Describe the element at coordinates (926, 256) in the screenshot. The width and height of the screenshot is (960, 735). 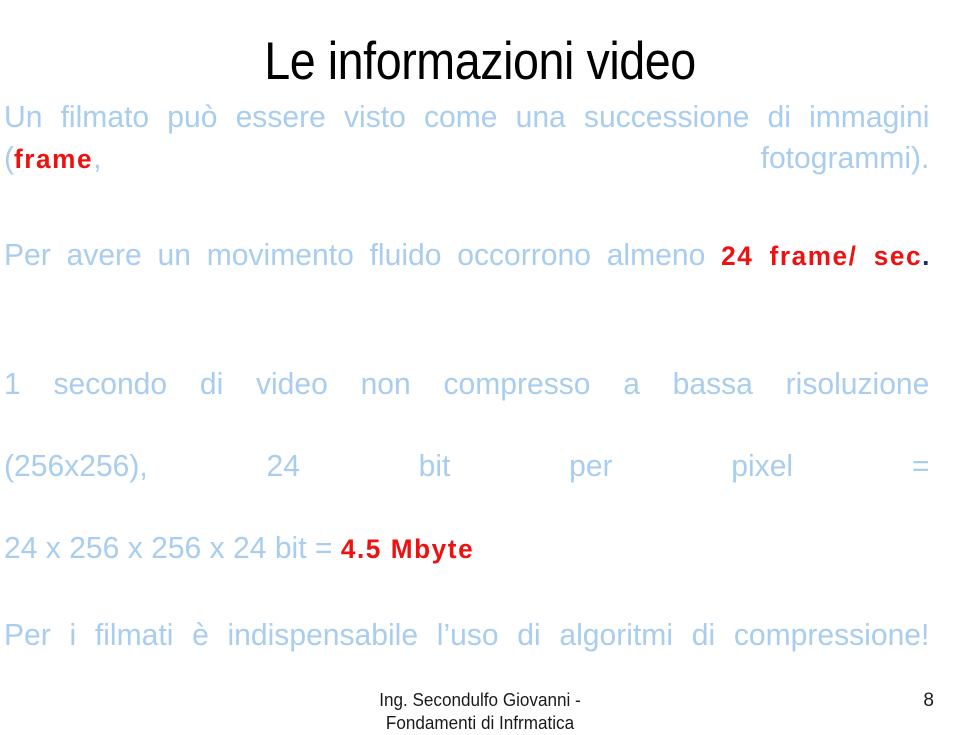
I see `highlight-framerate-terminator: .` at that location.